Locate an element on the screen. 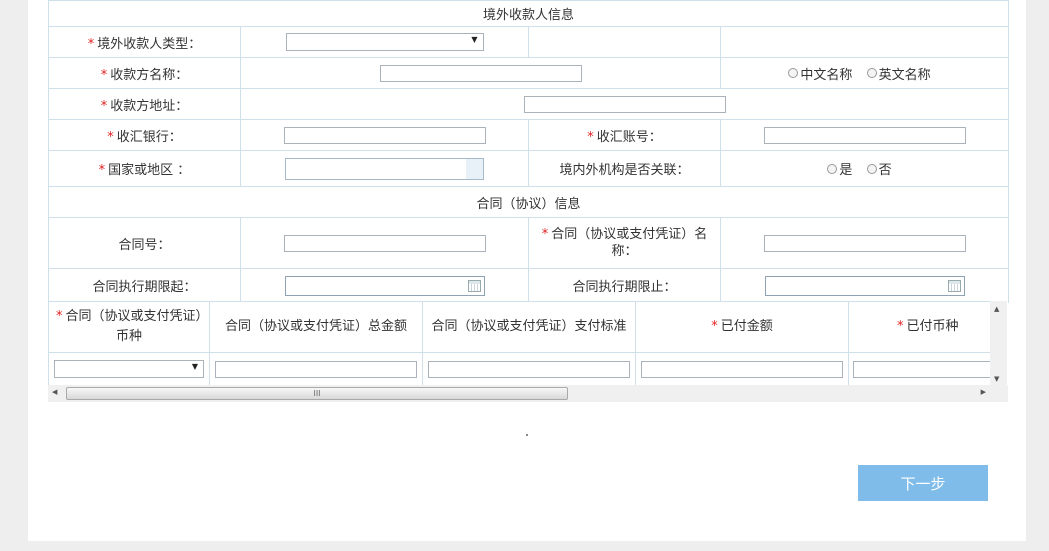  account-label-cell: * 收汇账号： is located at coordinates (624, 135).